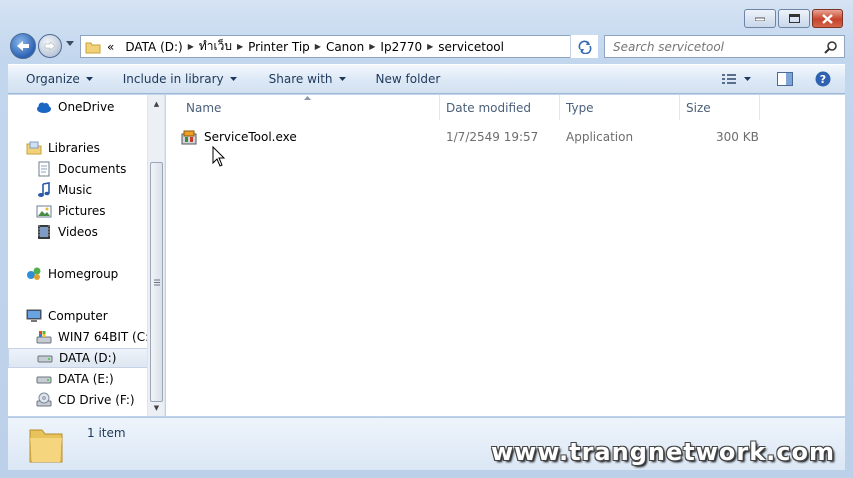 The image size is (853, 478). I want to click on include-in-library-menu: Include in library, so click(180, 79).